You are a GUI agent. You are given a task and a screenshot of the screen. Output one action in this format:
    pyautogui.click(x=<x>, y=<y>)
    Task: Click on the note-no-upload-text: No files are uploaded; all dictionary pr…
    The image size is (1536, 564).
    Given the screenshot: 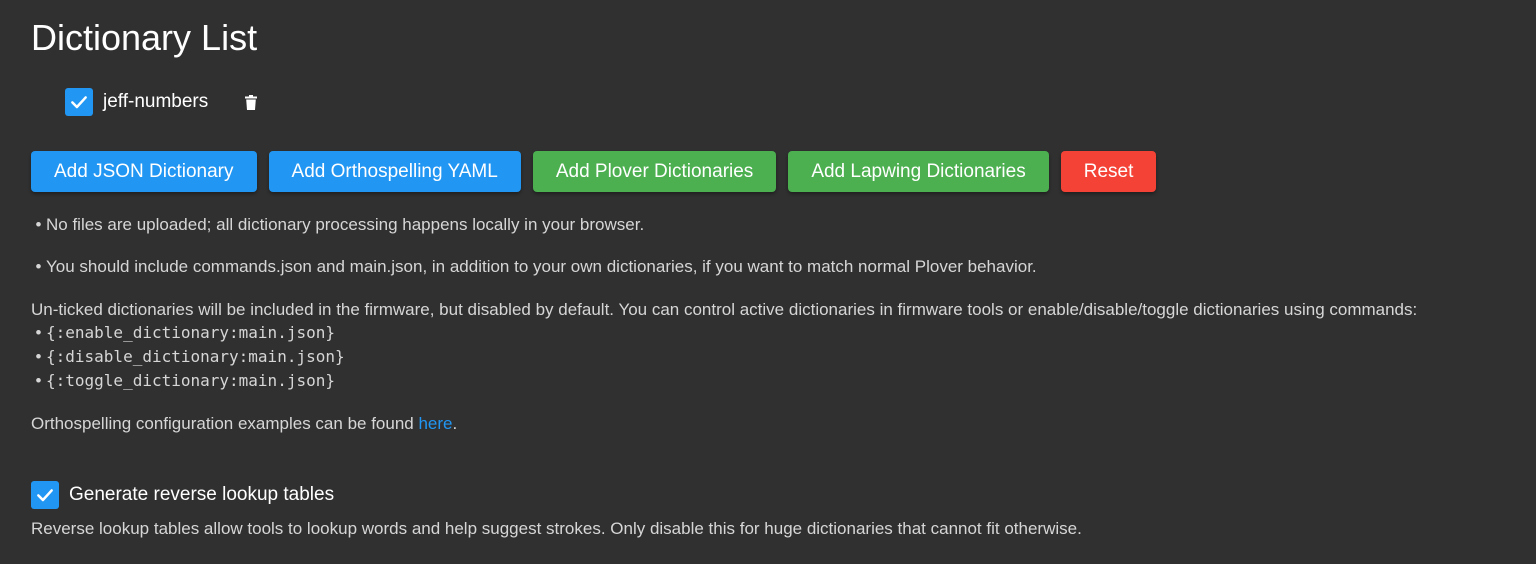 What is the action you would take?
    pyautogui.click(x=345, y=224)
    